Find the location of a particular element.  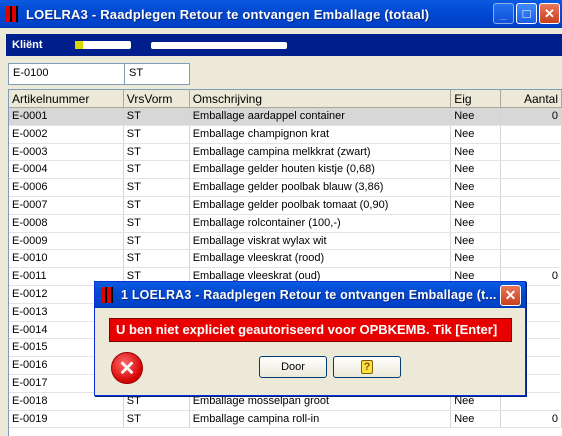

app-icon is located at coordinates (13, 14).